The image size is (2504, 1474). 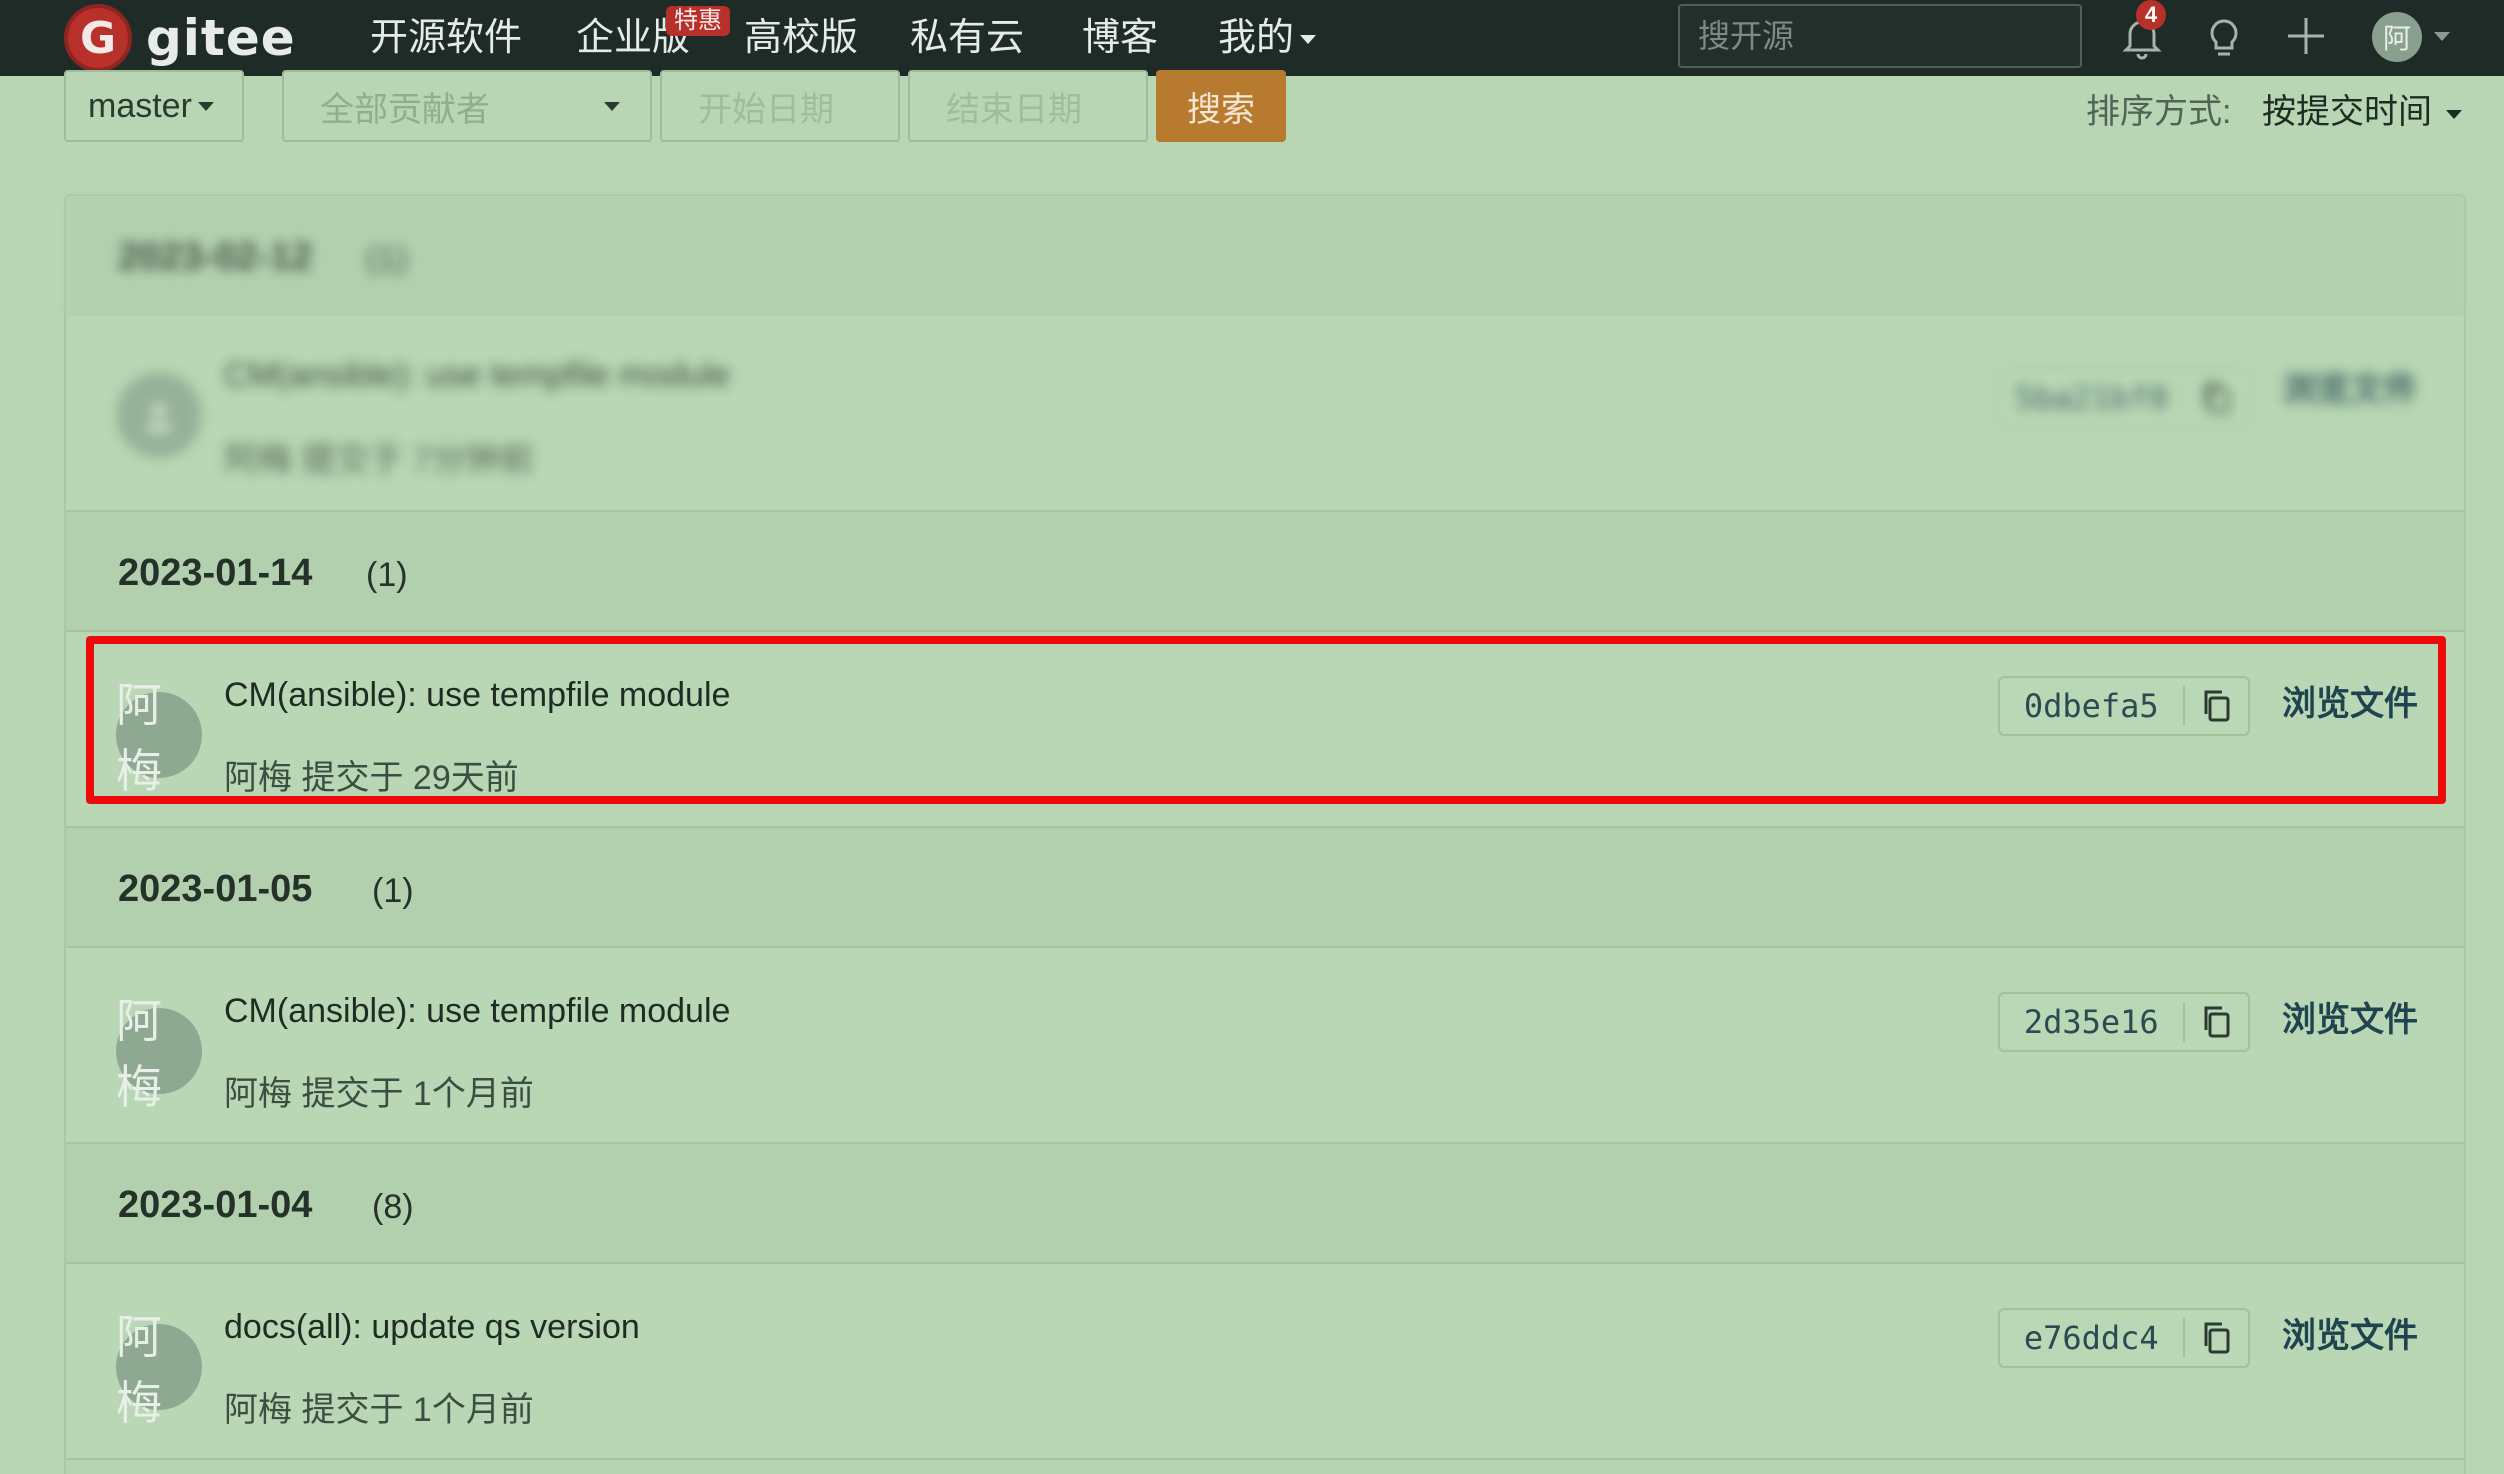 I want to click on commit-time: 7分钟前, so click(x=473, y=460).